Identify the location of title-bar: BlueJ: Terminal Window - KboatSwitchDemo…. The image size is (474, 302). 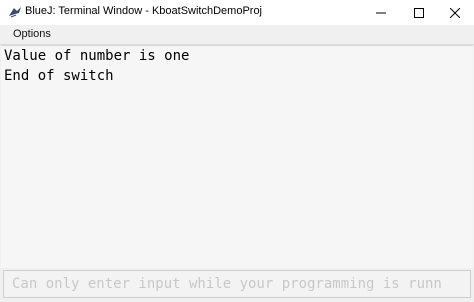
(237, 12).